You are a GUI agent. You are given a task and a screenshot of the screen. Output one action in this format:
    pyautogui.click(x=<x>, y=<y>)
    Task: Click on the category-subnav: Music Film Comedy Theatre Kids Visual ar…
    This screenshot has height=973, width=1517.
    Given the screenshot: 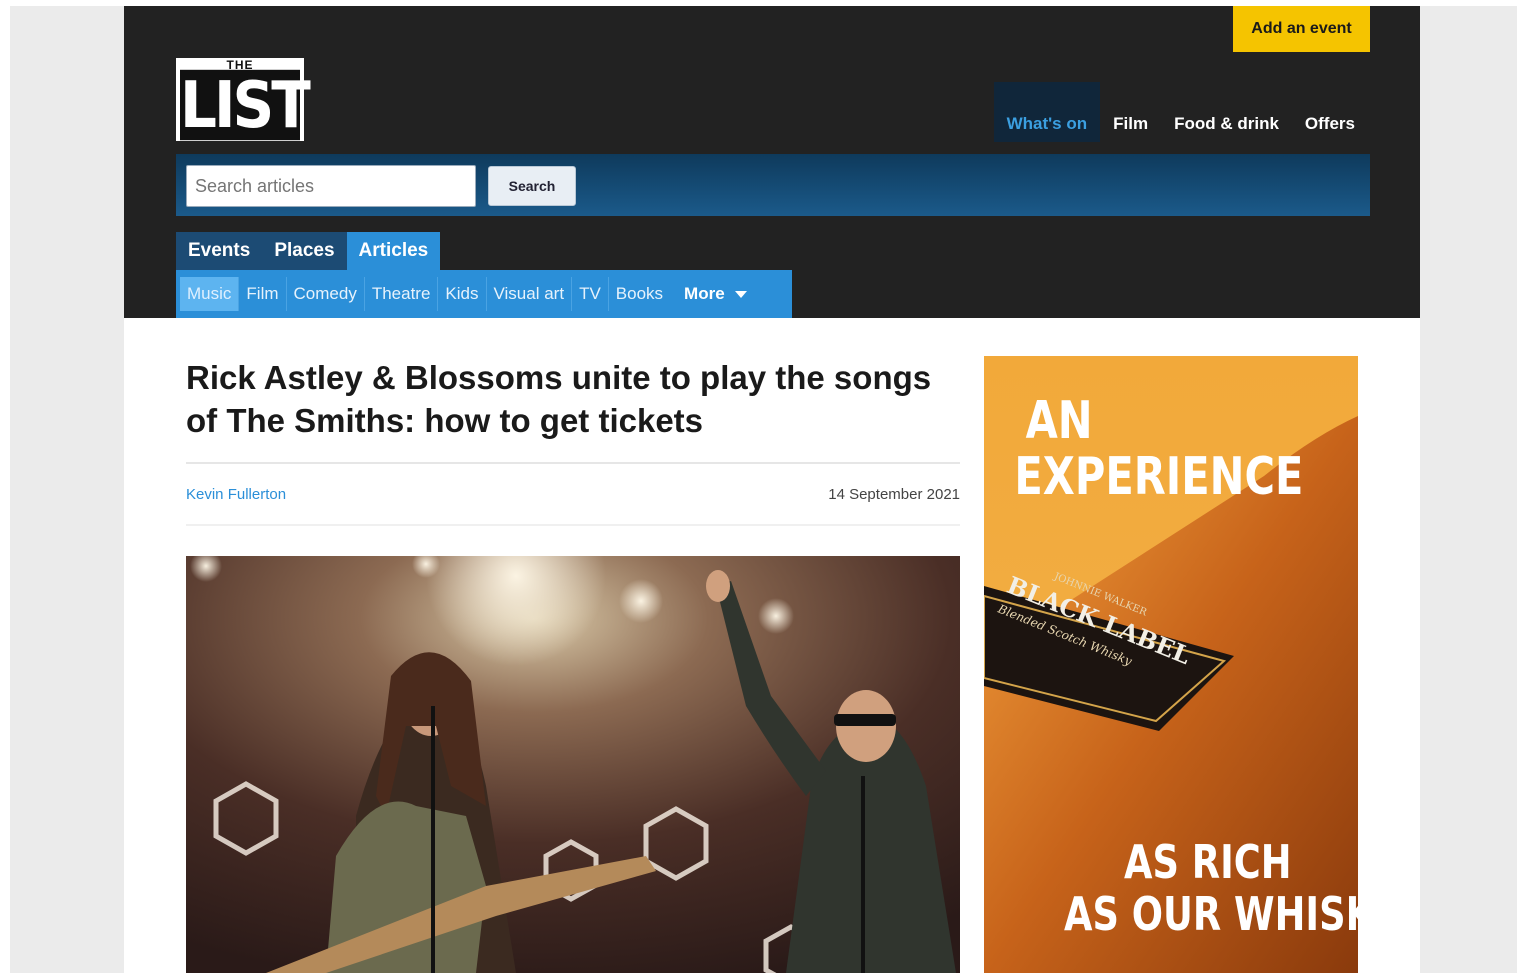 What is the action you would take?
    pyautogui.click(x=484, y=294)
    